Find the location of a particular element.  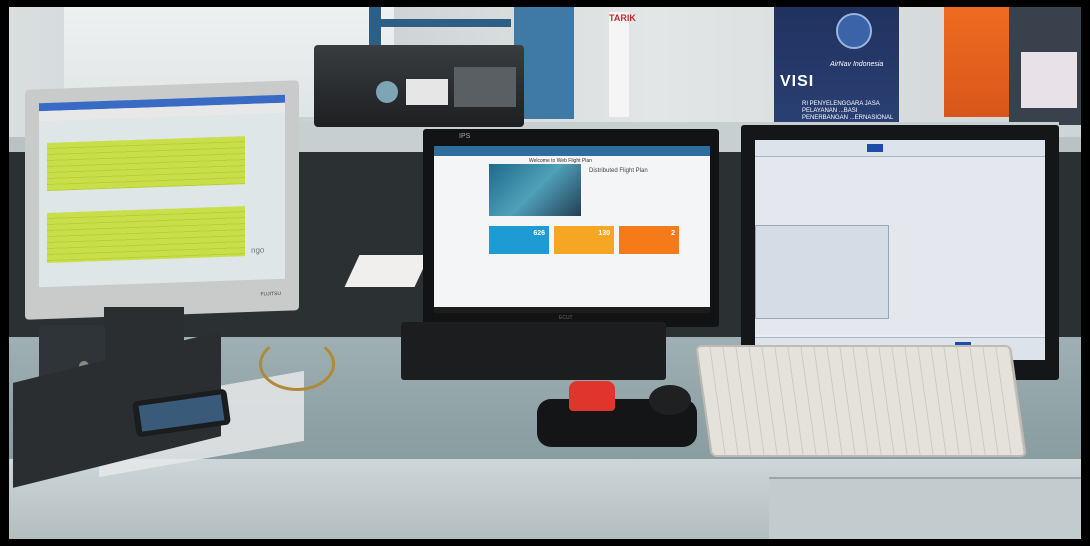

stat-tile-1: 626 is located at coordinates (519, 240).